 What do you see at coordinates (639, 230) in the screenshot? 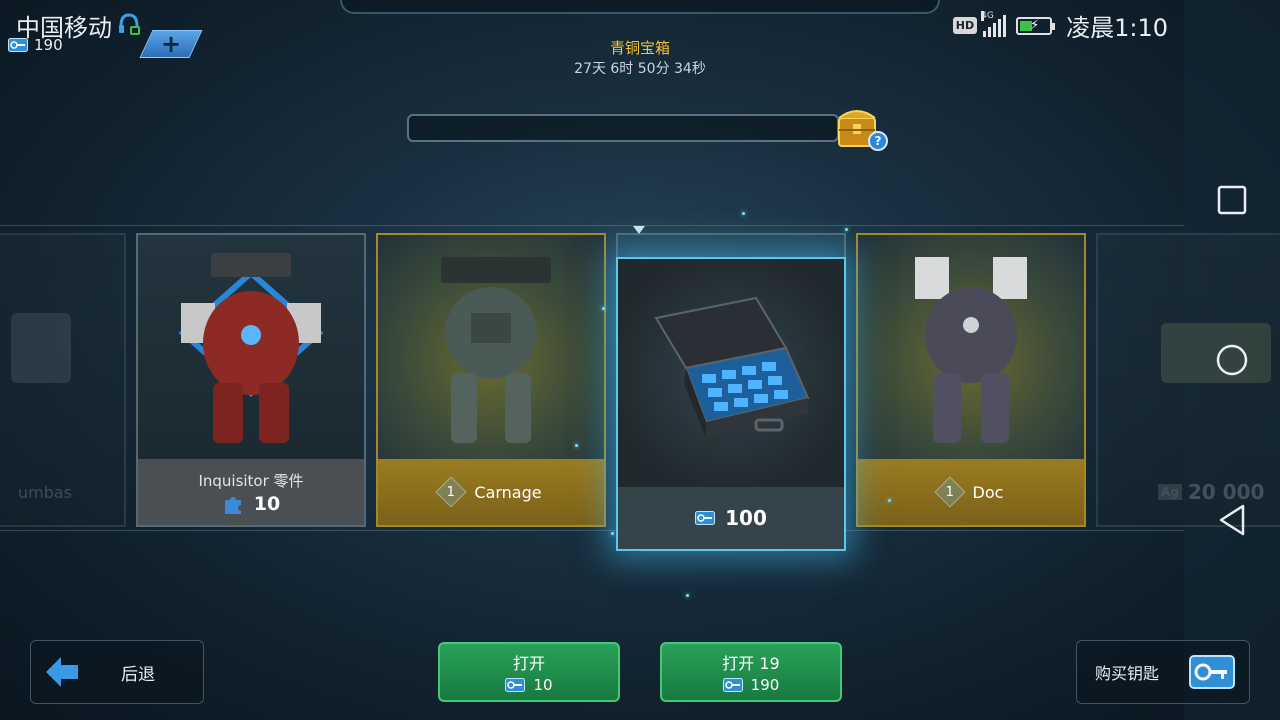
I see `selector-pointer` at bounding box center [639, 230].